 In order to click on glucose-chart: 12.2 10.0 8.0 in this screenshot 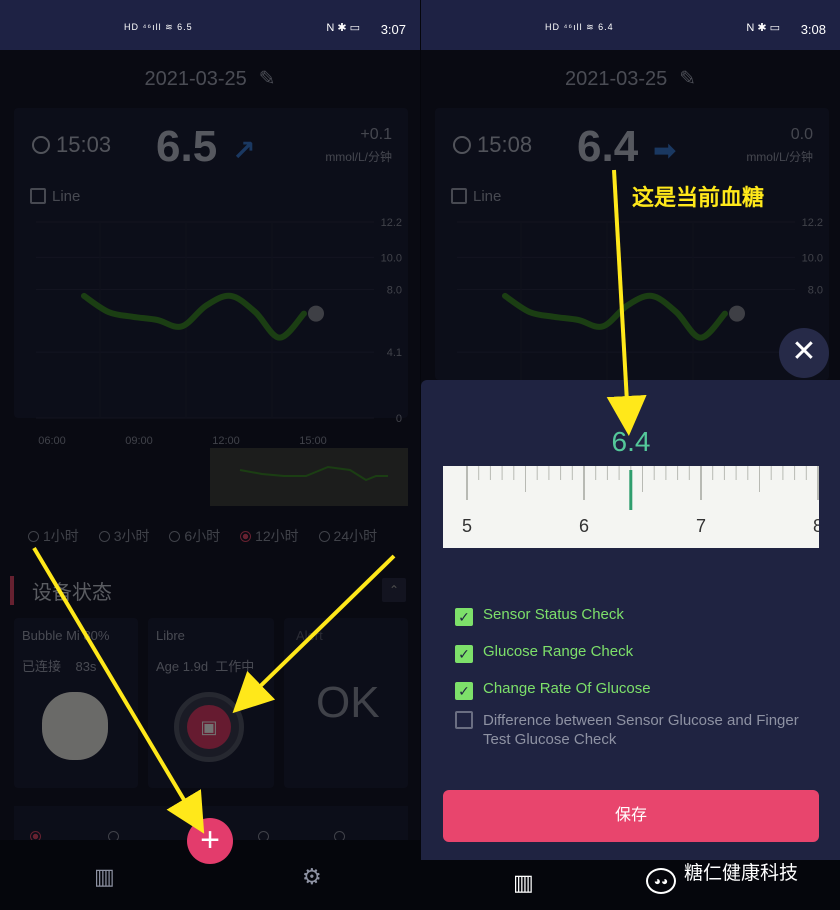, I will do `click(632, 292)`.